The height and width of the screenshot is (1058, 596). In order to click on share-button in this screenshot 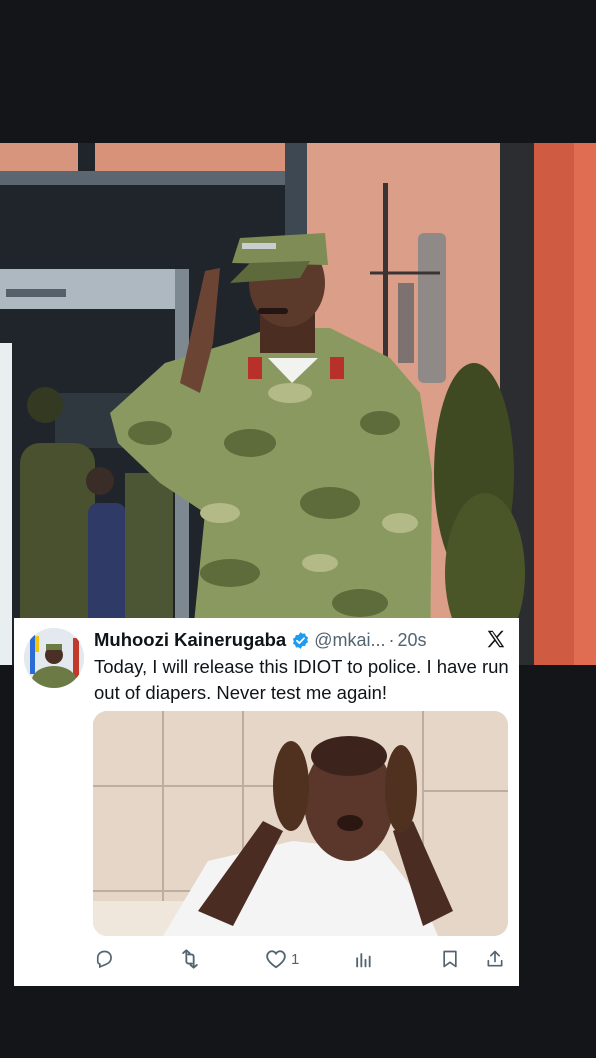, I will do `click(495, 959)`.